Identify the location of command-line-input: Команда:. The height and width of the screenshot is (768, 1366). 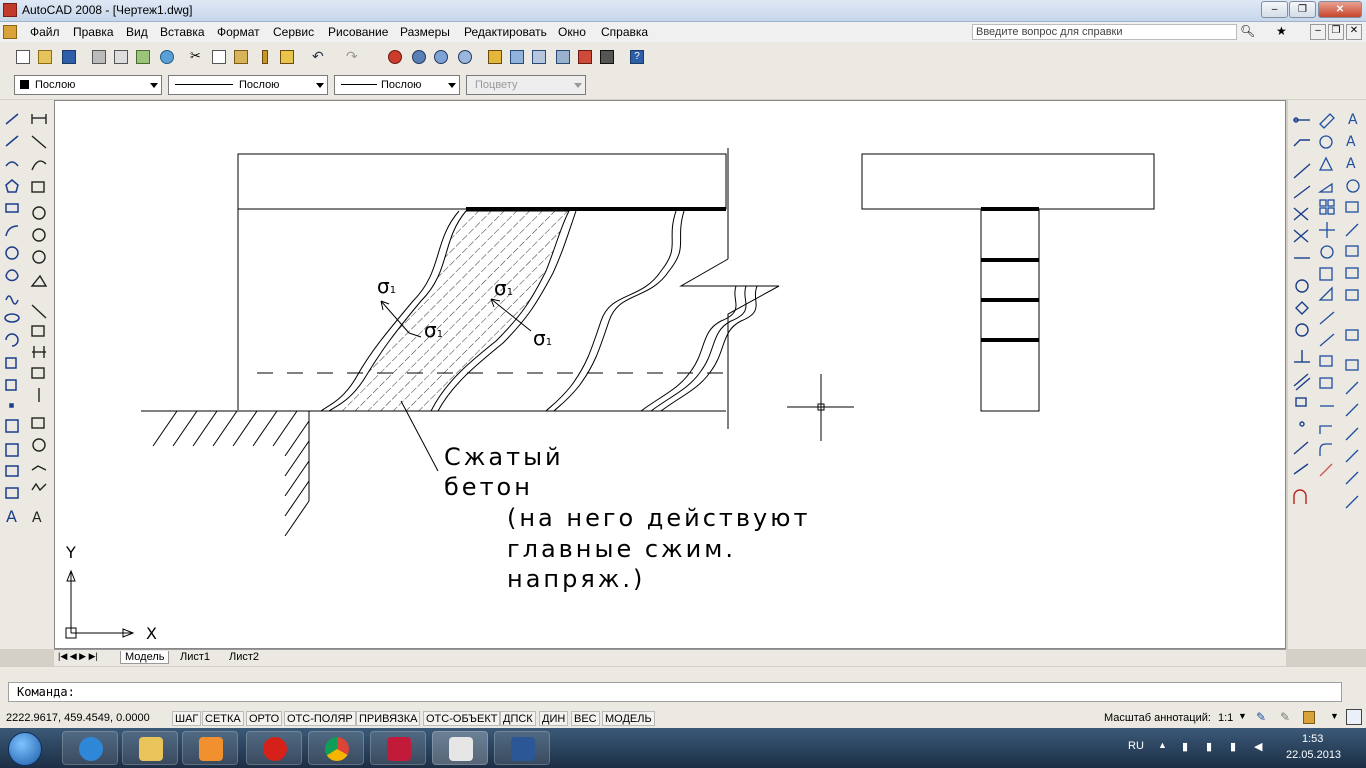
(675, 692).